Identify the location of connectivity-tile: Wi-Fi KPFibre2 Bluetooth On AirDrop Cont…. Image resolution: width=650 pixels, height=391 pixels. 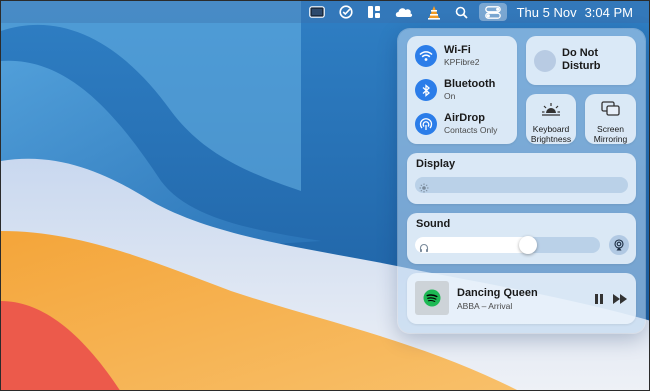
(462, 90).